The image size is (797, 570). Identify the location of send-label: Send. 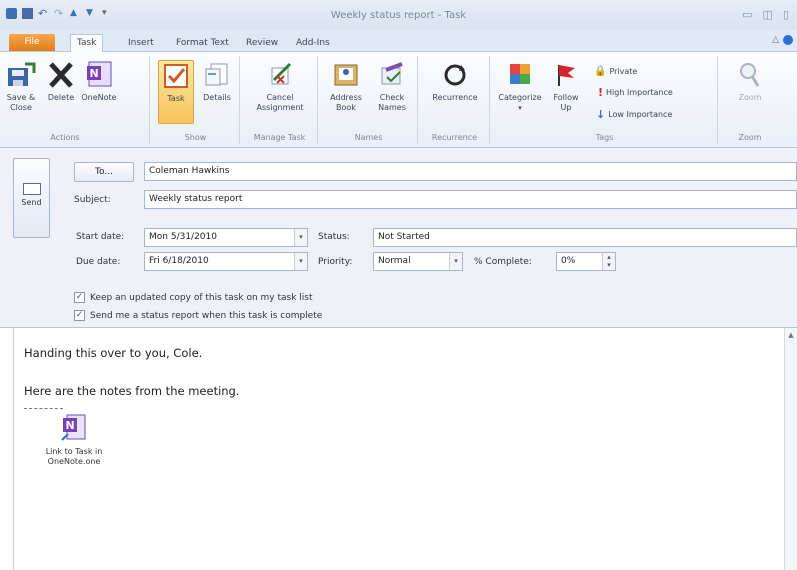
(31, 202).